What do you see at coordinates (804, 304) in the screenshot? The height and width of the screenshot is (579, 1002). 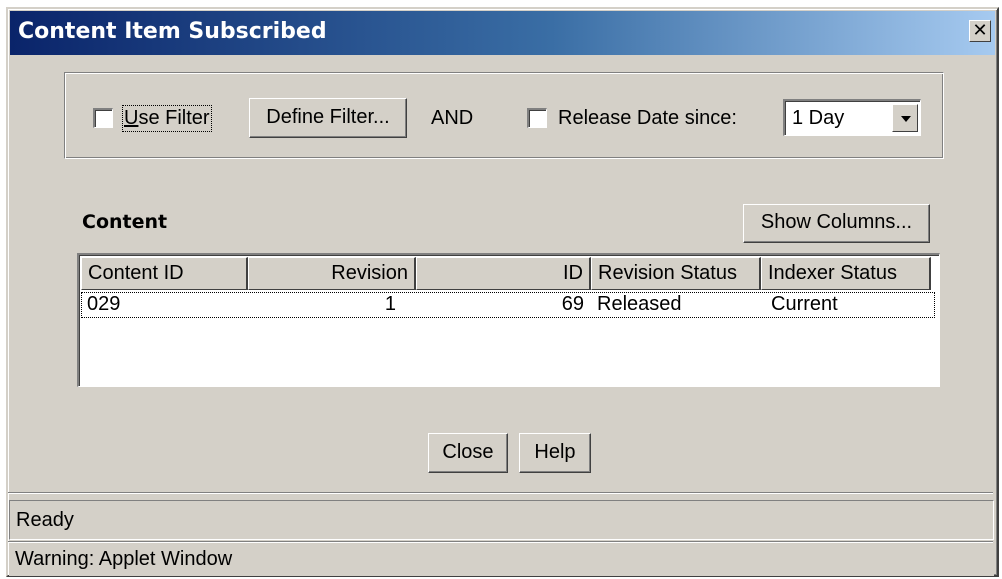 I see `cell-indexer-status: Current` at bounding box center [804, 304].